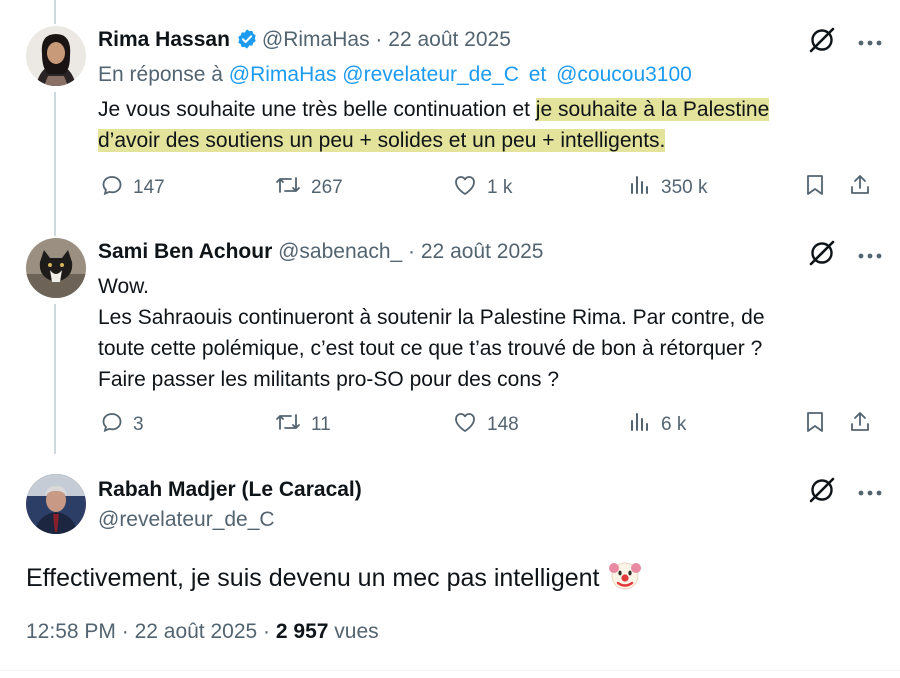 The height and width of the screenshot is (678, 900). Describe the element at coordinates (316, 39) in the screenshot. I see `author-handle: @RimaHas` at that location.